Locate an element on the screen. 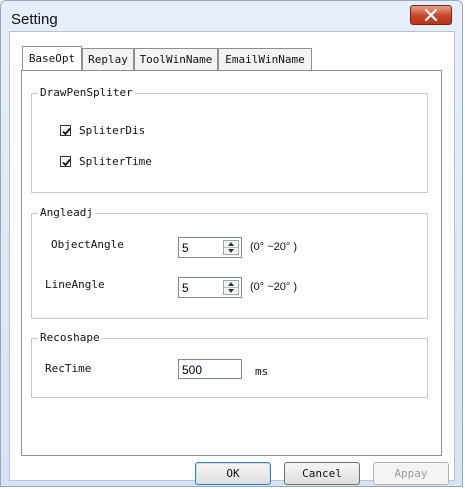 The width and height of the screenshot is (465, 489). close-button is located at coordinates (431, 15).